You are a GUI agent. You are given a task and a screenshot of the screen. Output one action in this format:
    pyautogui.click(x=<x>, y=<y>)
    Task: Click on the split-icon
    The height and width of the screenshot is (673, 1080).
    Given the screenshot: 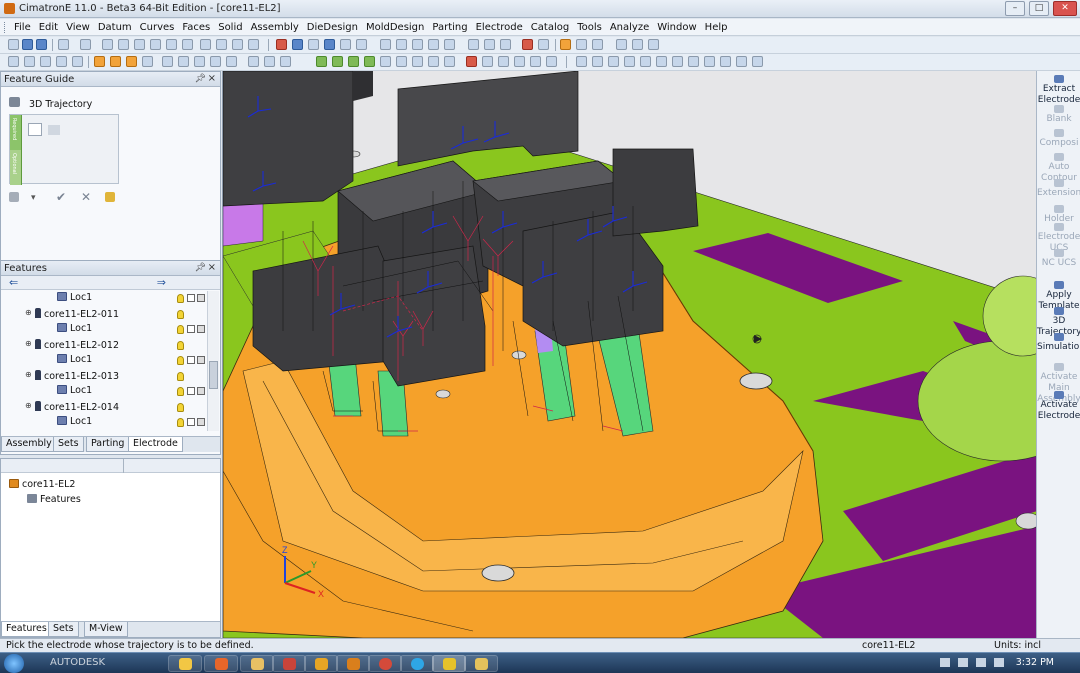 What is the action you would take?
    pyautogui.click(x=741, y=61)
    